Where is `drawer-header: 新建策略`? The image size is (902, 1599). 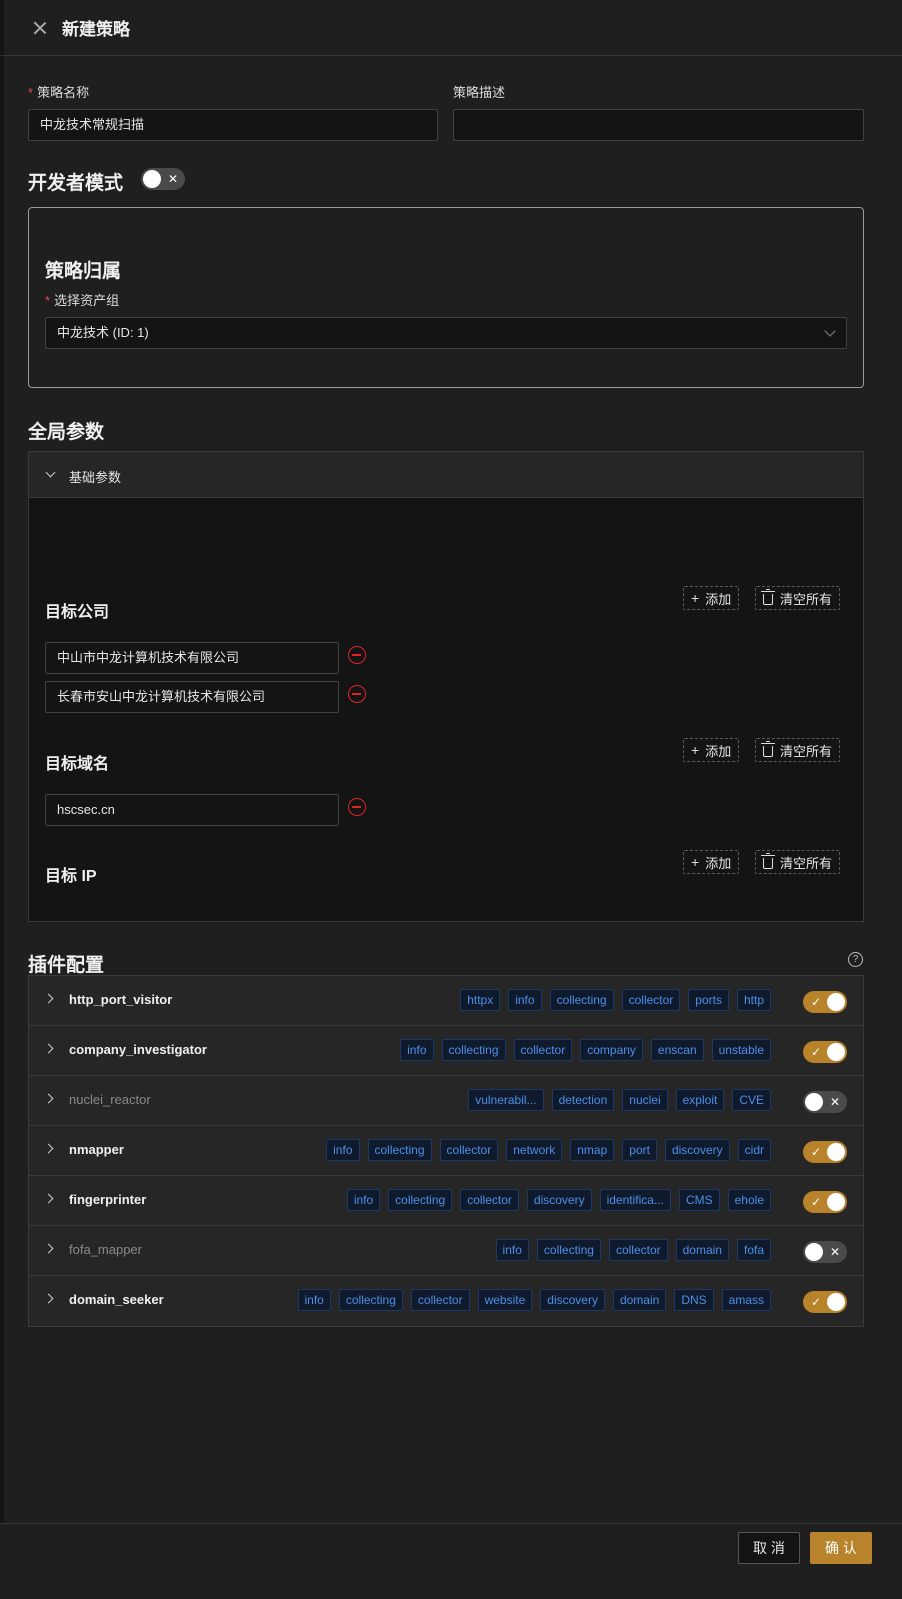 drawer-header: 新建策略 is located at coordinates (451, 28).